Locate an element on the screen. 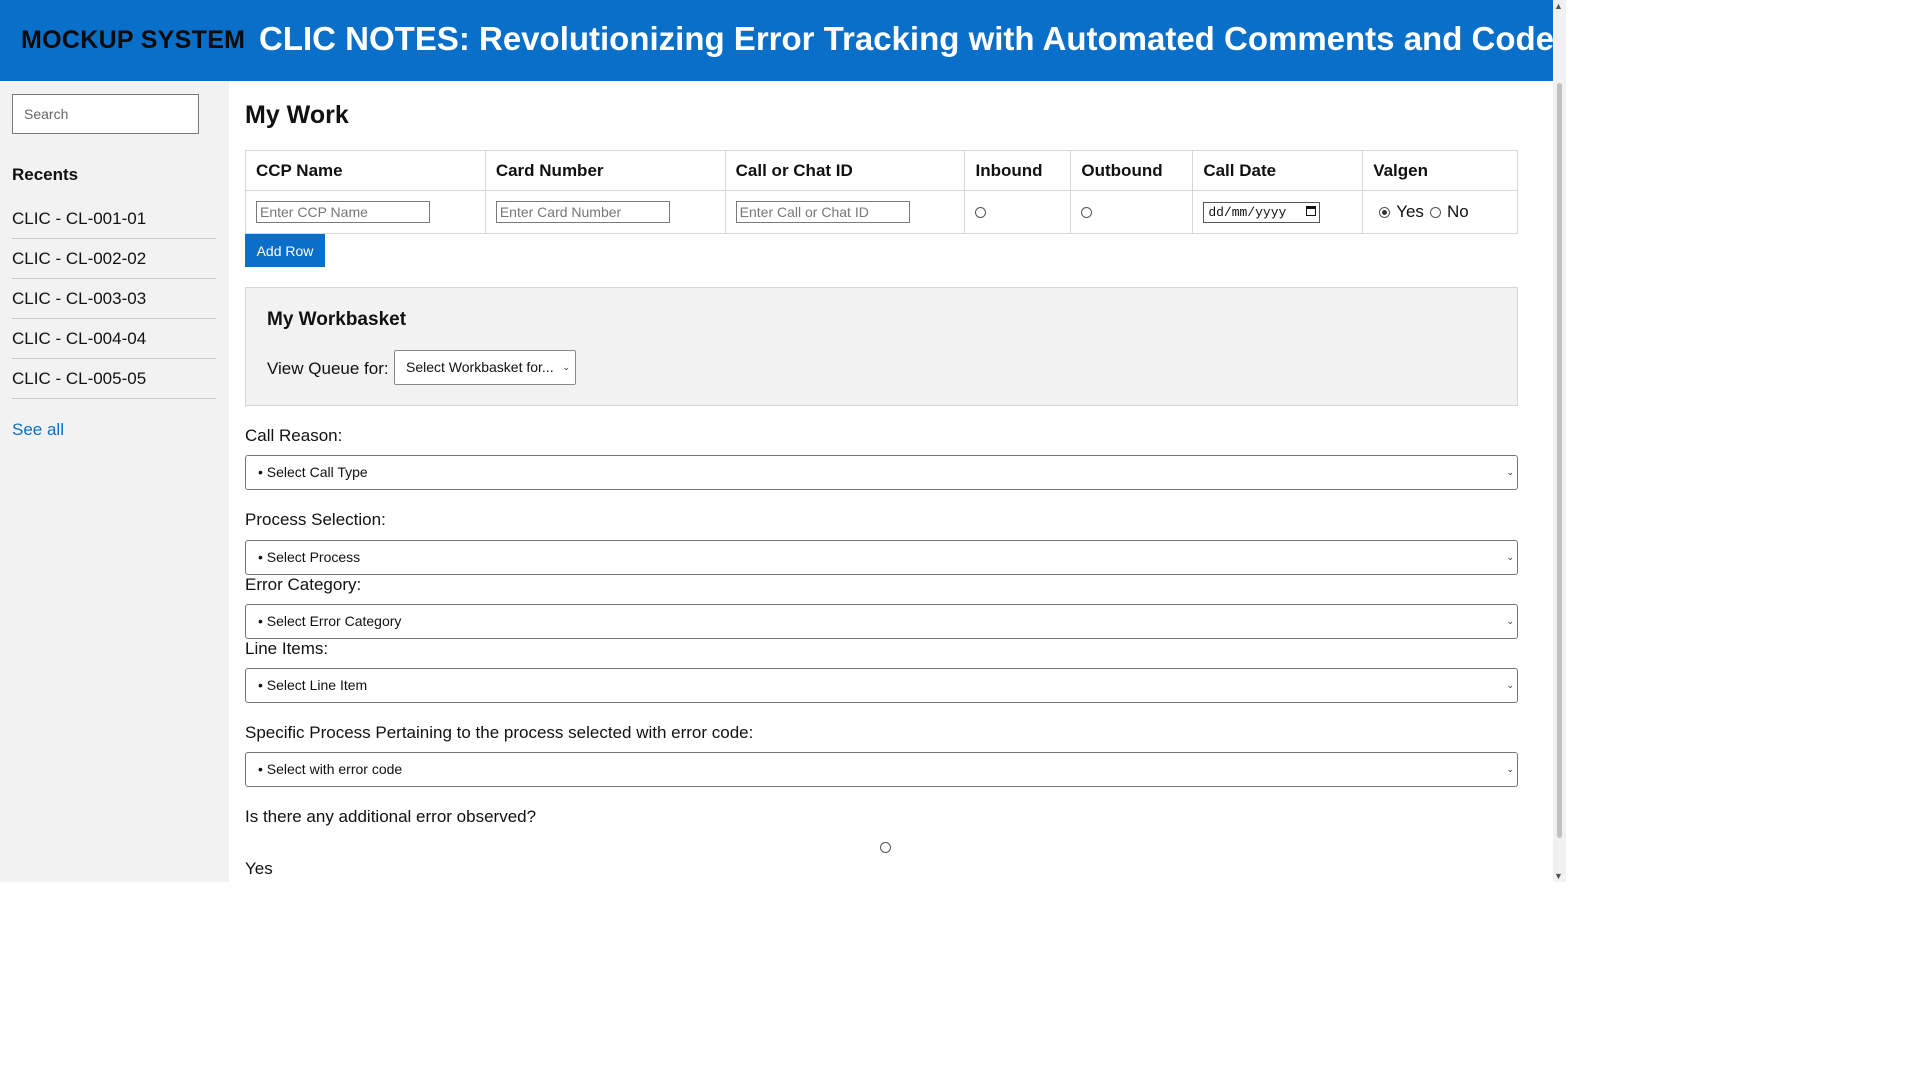 The height and width of the screenshot is (1080, 1920). inbound-cell is located at coordinates (1018, 212).